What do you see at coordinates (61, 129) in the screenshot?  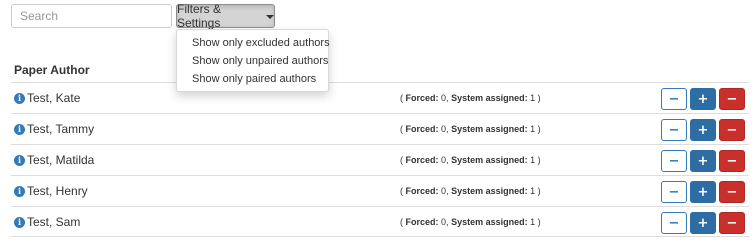 I see `author-name: Test, Tammy` at bounding box center [61, 129].